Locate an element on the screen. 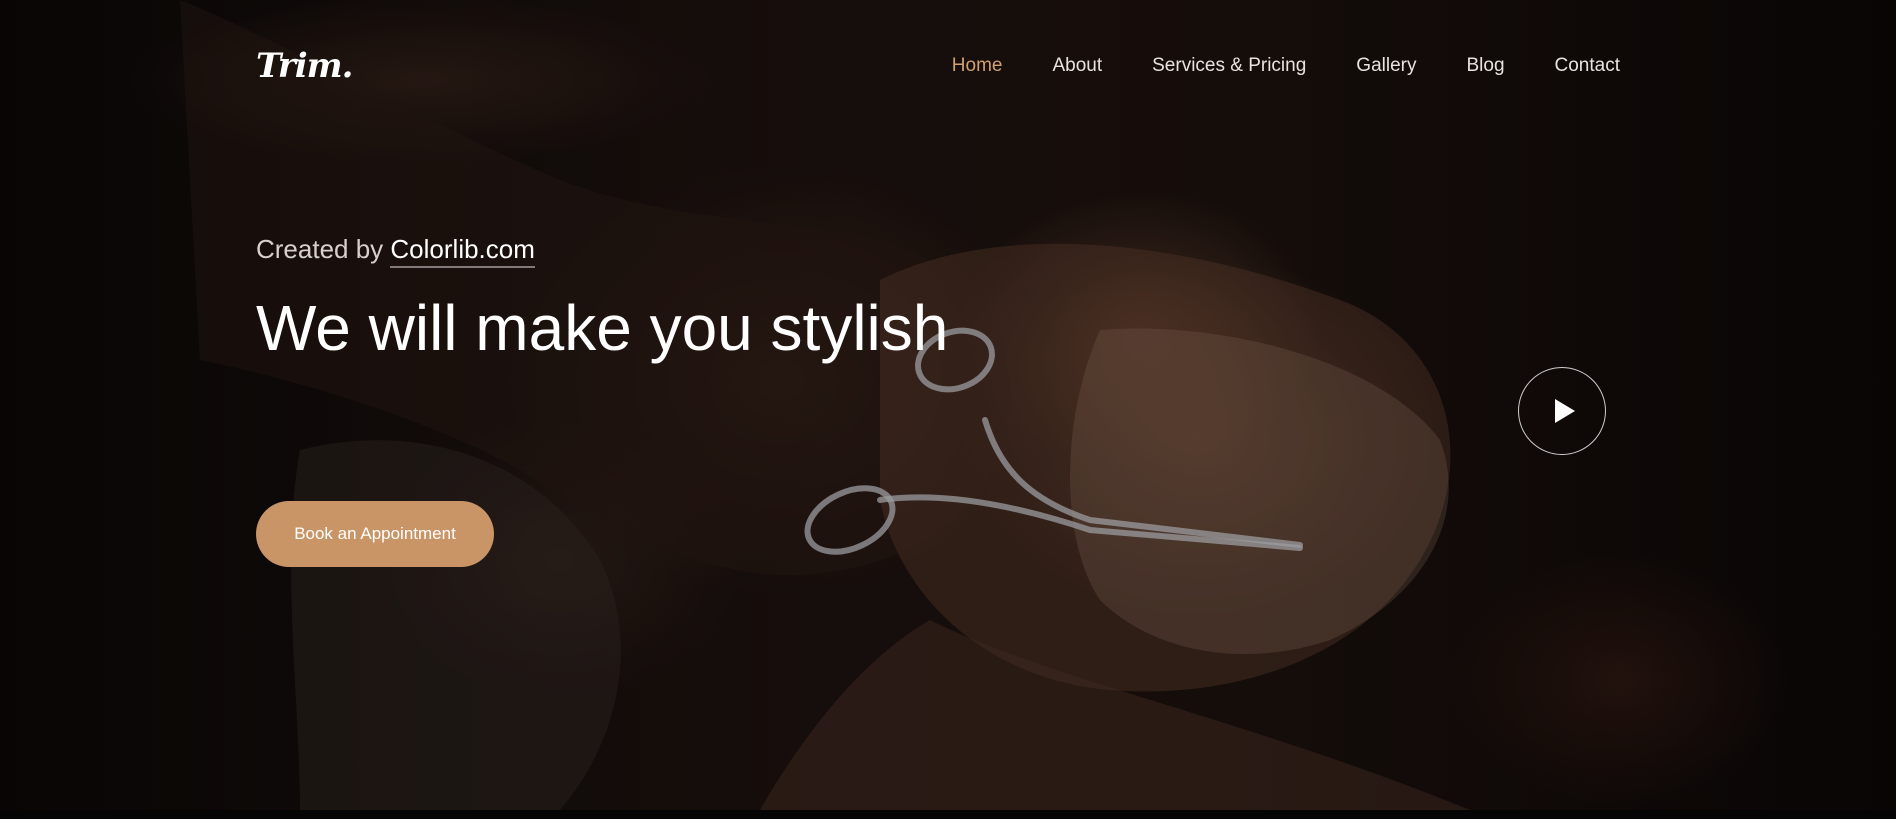  credit-prefix: Created by is located at coordinates (323, 249).